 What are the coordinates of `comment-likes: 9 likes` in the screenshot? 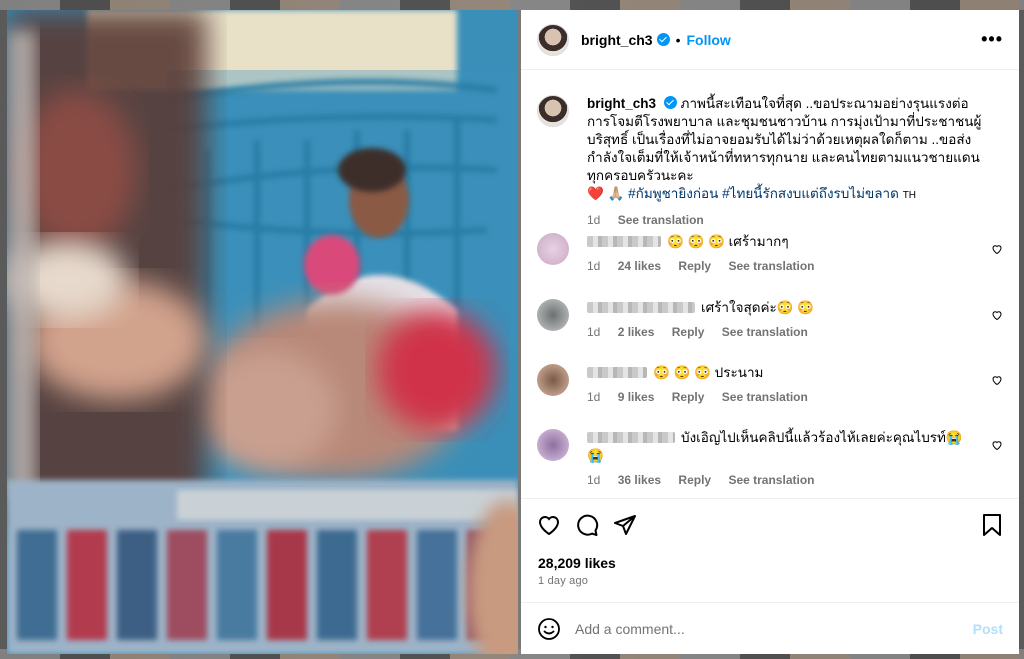 It's located at (636, 397).